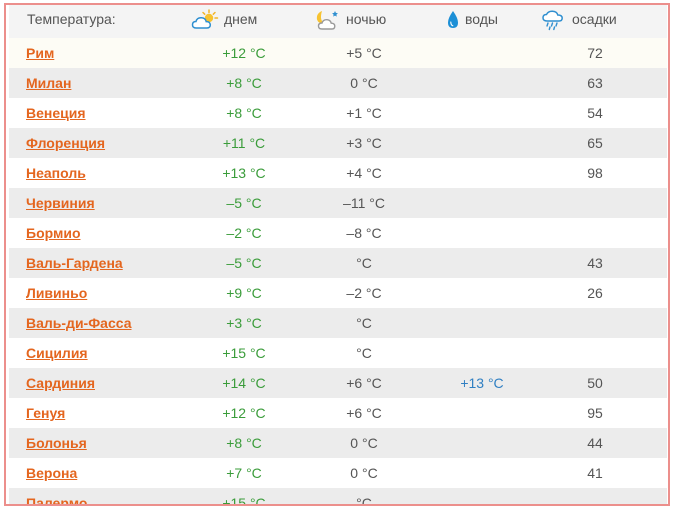 The height and width of the screenshot is (512, 678). Describe the element at coordinates (364, 203) in the screenshot. I see `night-temperature: –11 °C` at that location.